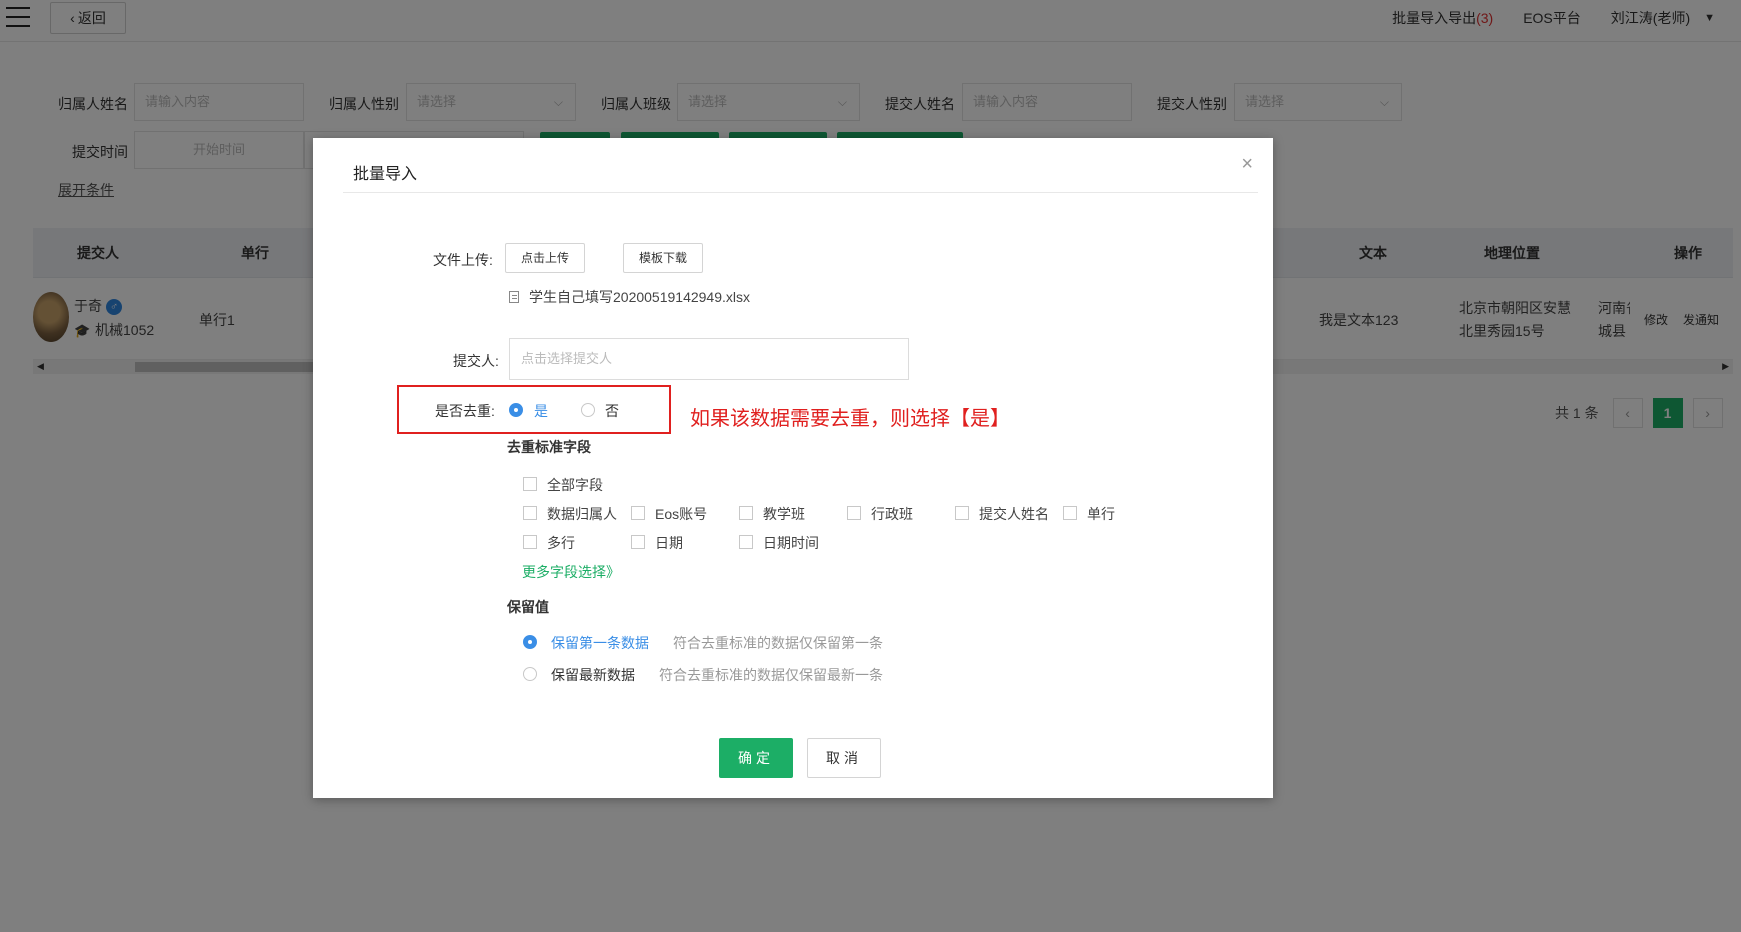 This screenshot has width=1741, height=932. I want to click on dedup-label: 是否去重:, so click(465, 411).